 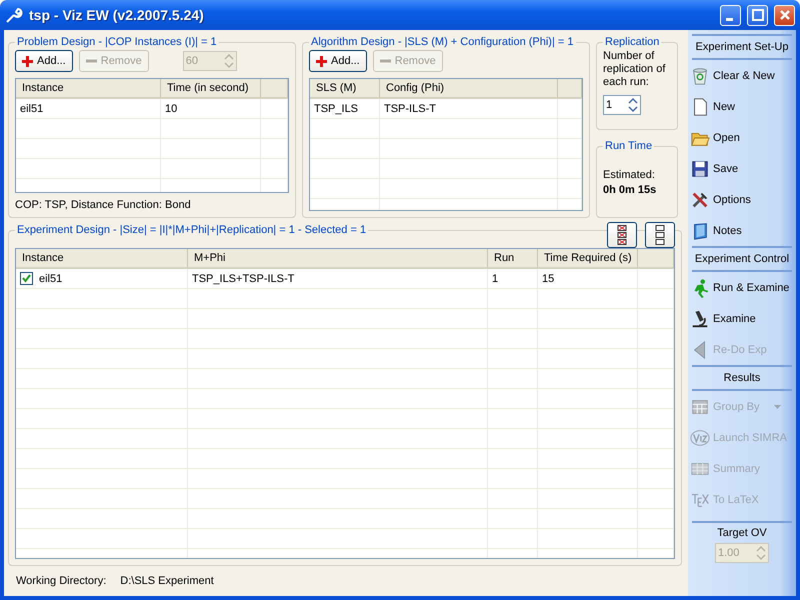 I want to click on table-cell: 1, so click(x=513, y=279).